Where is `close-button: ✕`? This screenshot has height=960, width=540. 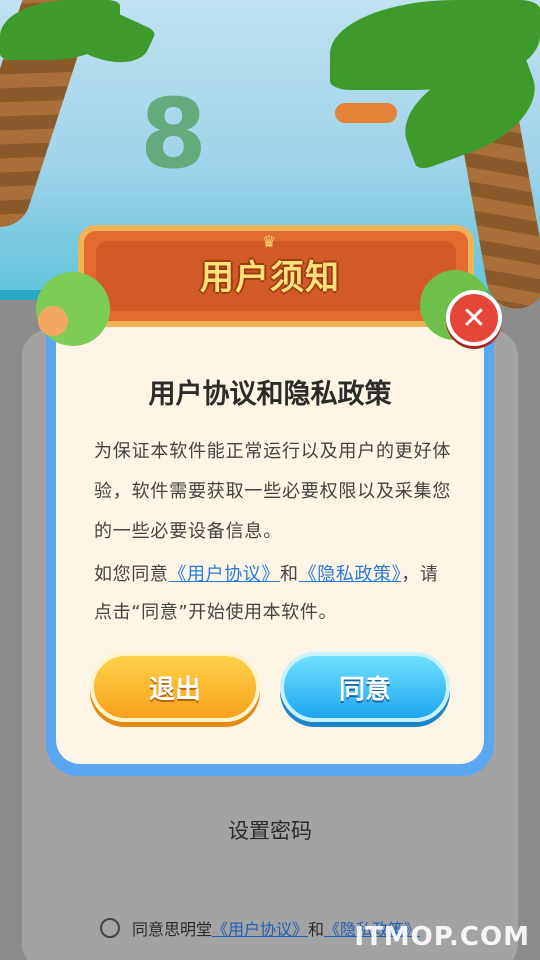 close-button: ✕ is located at coordinates (474, 318).